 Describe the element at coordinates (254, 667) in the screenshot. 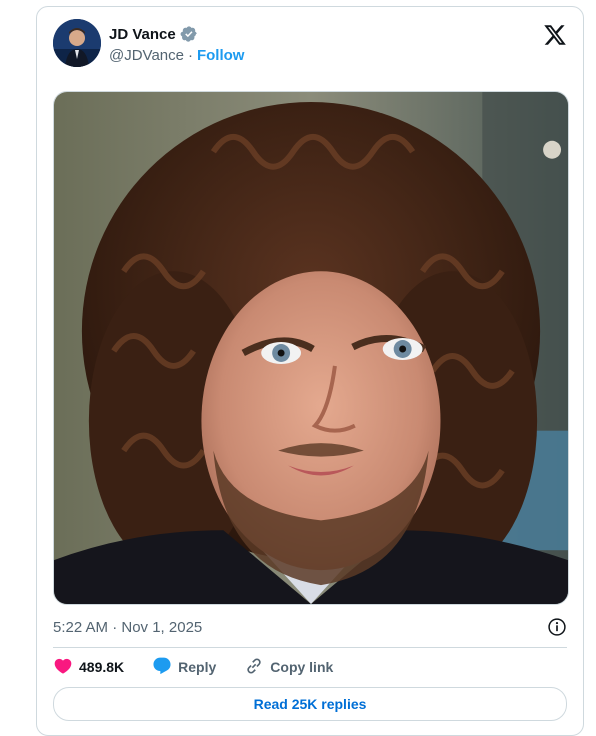

I see `link-icon` at that location.